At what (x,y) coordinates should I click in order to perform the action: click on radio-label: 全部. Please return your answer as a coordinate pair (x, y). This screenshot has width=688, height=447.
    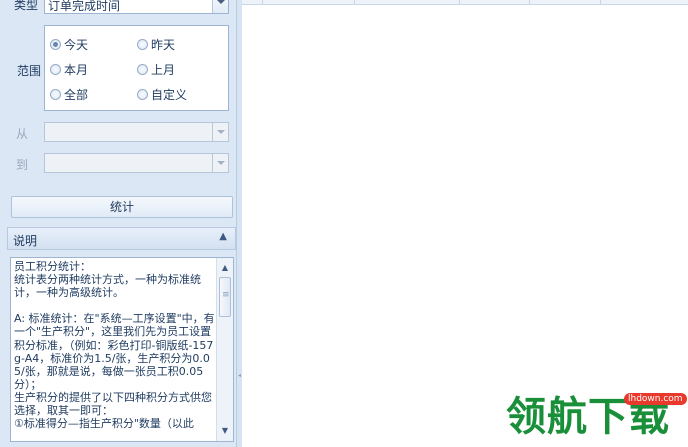
    Looking at the image, I should click on (76, 94).